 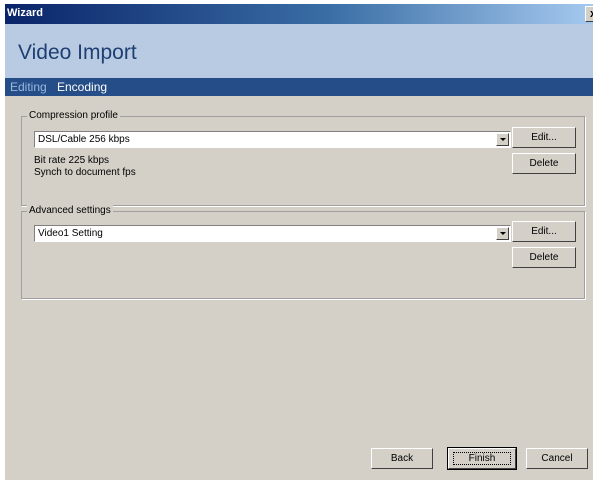 I want to click on advanced-delete-button: Delete, so click(x=544, y=257).